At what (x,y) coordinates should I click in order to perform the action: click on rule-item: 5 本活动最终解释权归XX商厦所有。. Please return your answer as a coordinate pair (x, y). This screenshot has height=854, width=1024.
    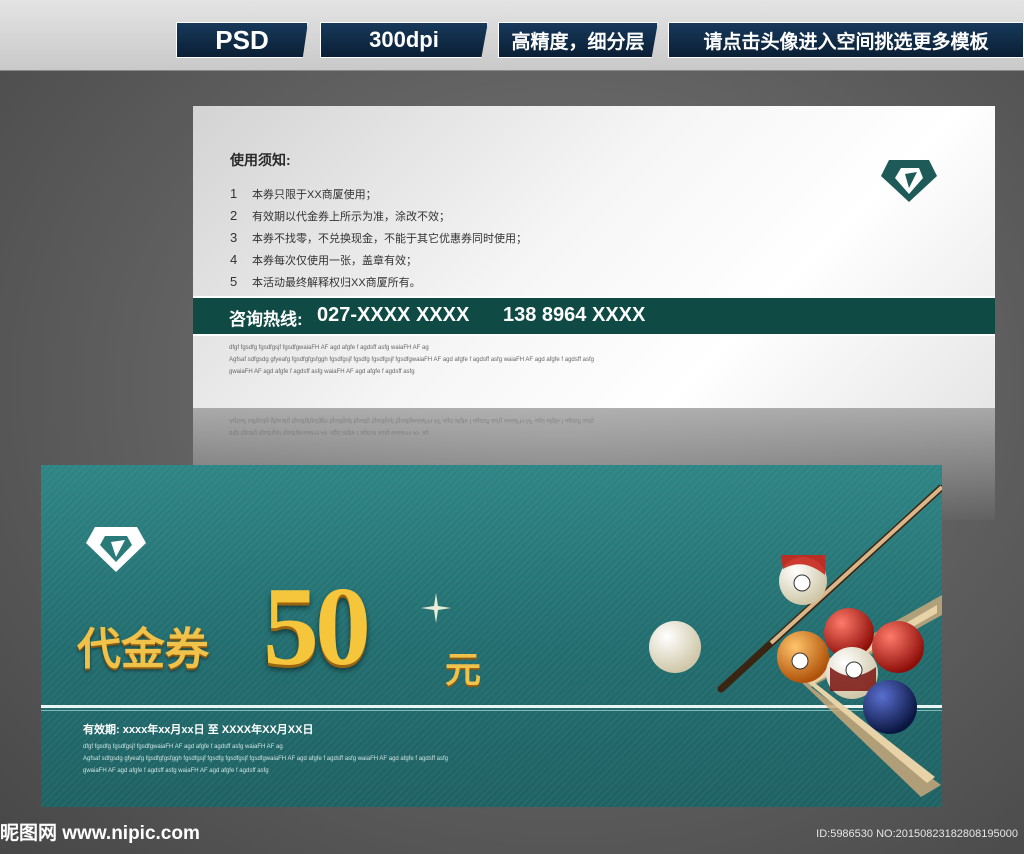
    Looking at the image, I should click on (325, 281).